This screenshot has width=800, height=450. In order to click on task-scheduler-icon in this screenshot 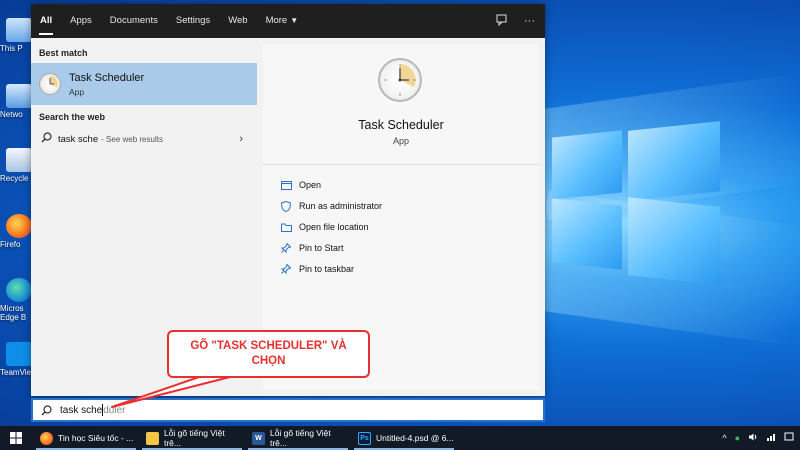, I will do `click(50, 84)`.